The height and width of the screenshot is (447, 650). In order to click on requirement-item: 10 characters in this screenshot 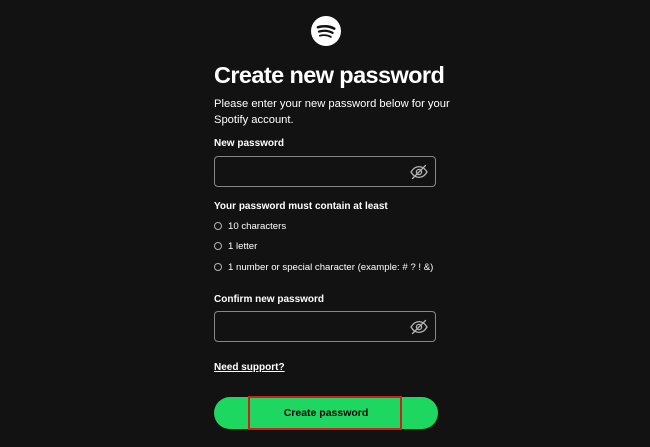, I will do `click(250, 226)`.